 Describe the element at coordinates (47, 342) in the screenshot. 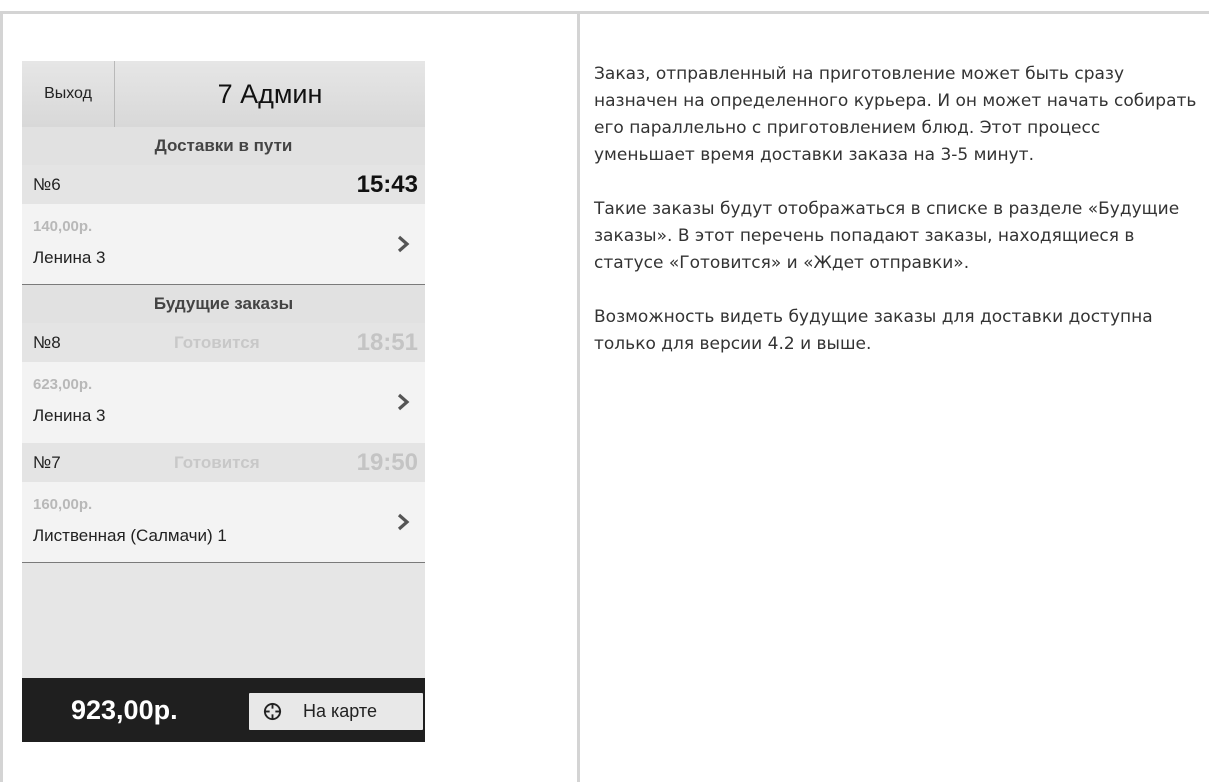

I see `order-number: №8` at that location.